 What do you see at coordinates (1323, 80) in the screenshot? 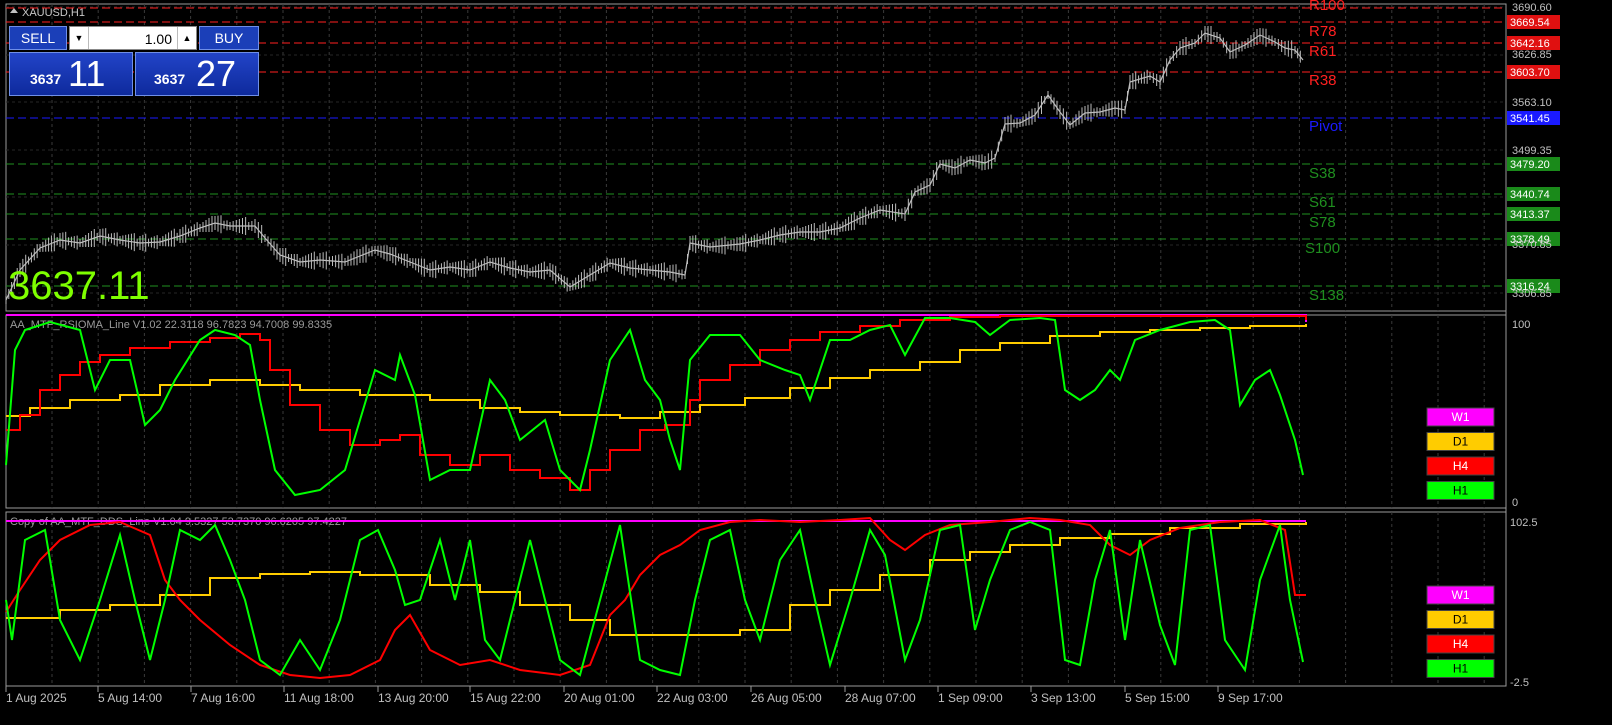
I see `level-label-r38: R38` at bounding box center [1323, 80].